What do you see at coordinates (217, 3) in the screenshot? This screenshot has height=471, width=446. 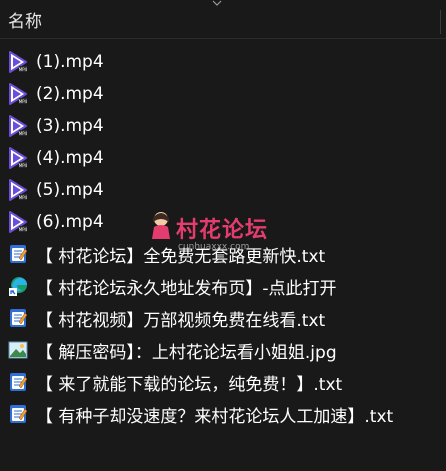 I see `sort-caret-icon` at bounding box center [217, 3].